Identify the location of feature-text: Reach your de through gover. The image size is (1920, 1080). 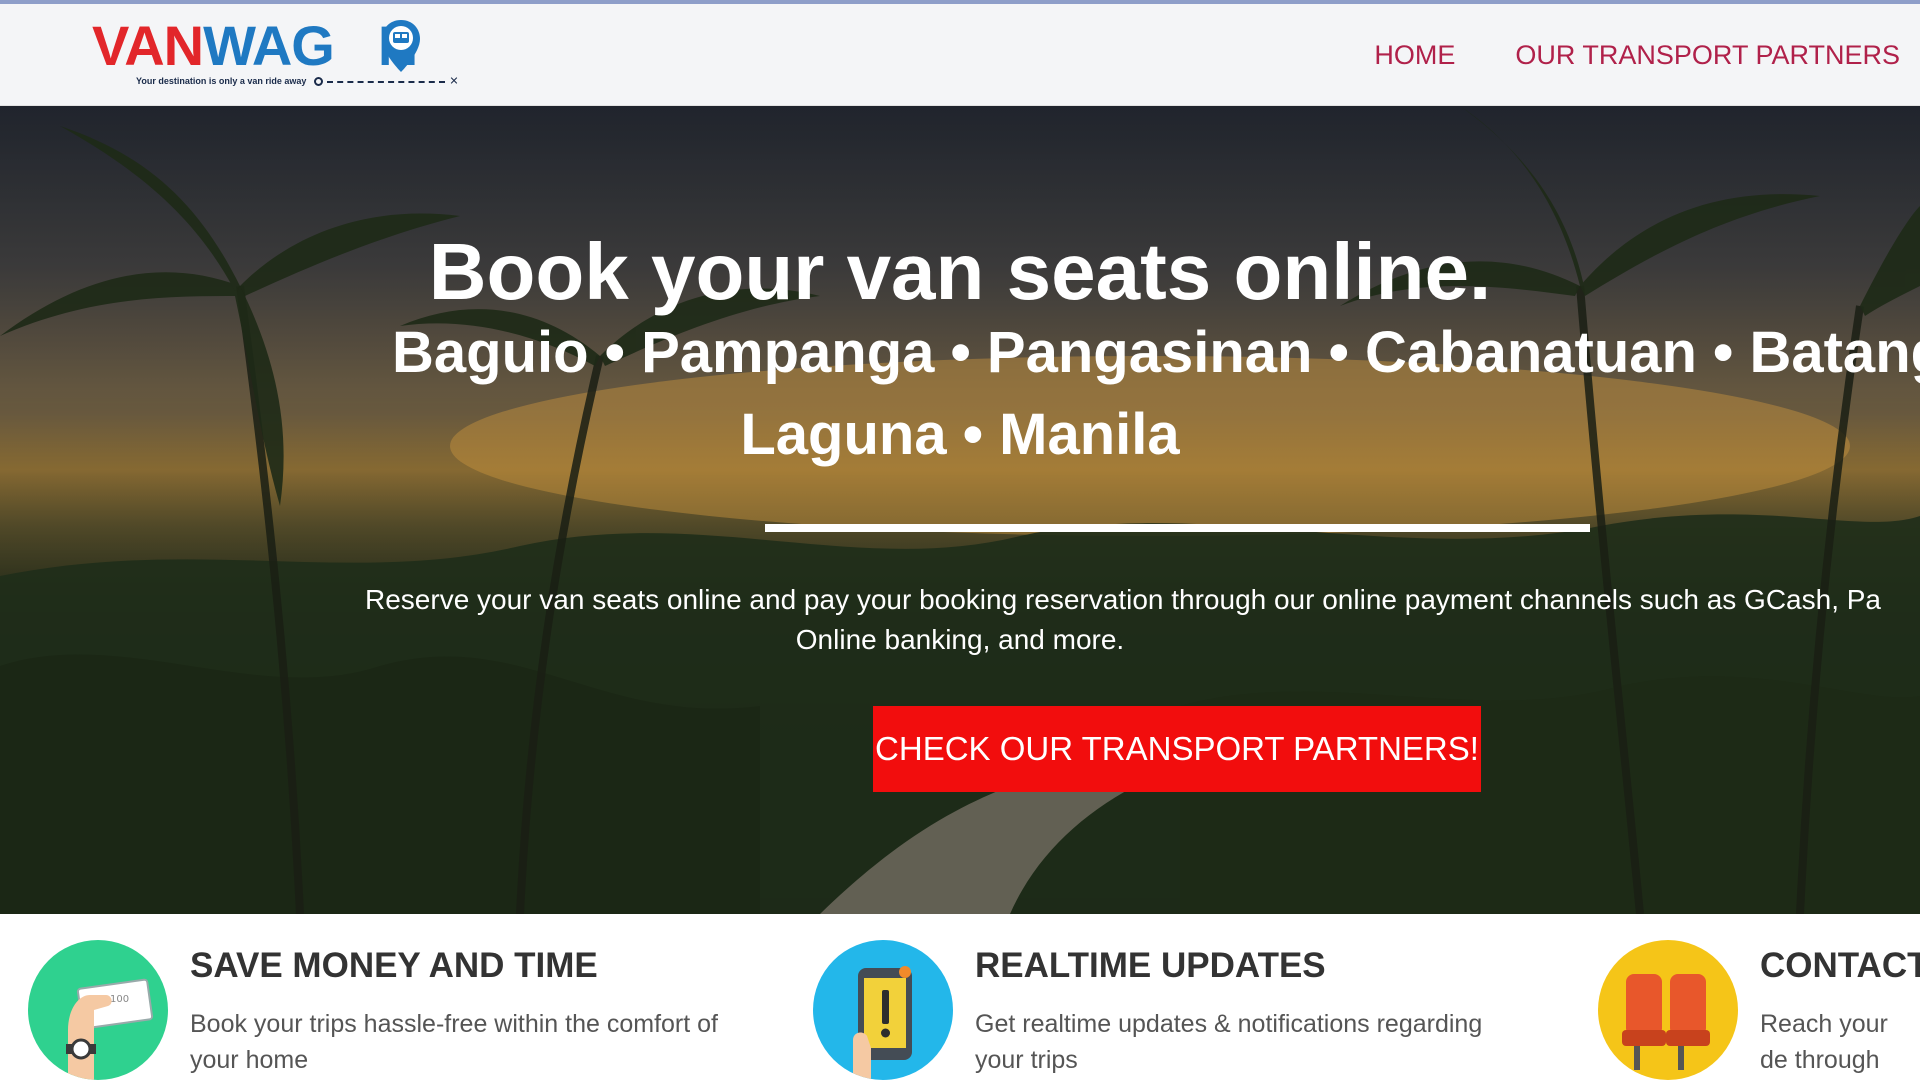
(1824, 1042).